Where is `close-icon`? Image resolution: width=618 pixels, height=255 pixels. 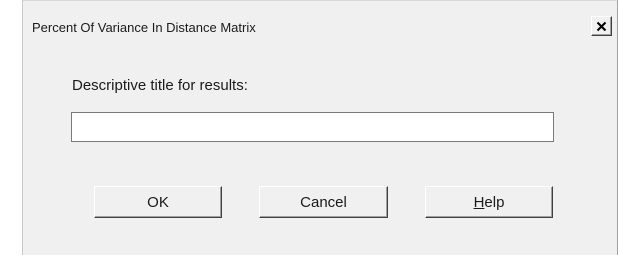 close-icon is located at coordinates (601, 26).